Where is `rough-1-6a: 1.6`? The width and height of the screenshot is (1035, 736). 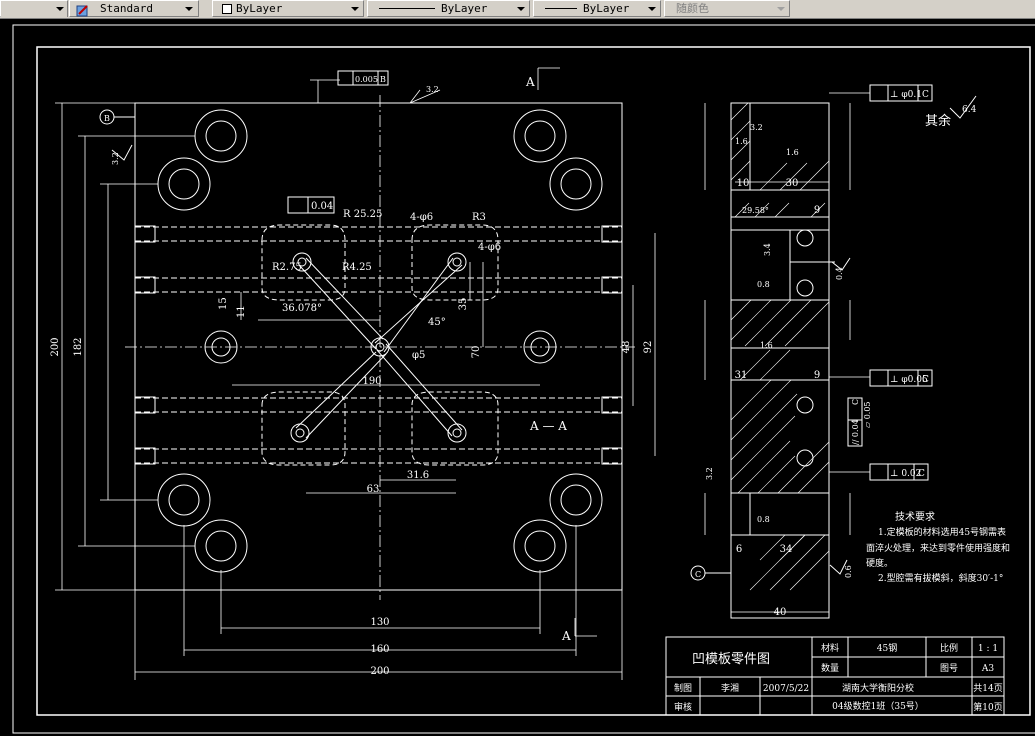 rough-1-6a: 1.6 is located at coordinates (741, 141).